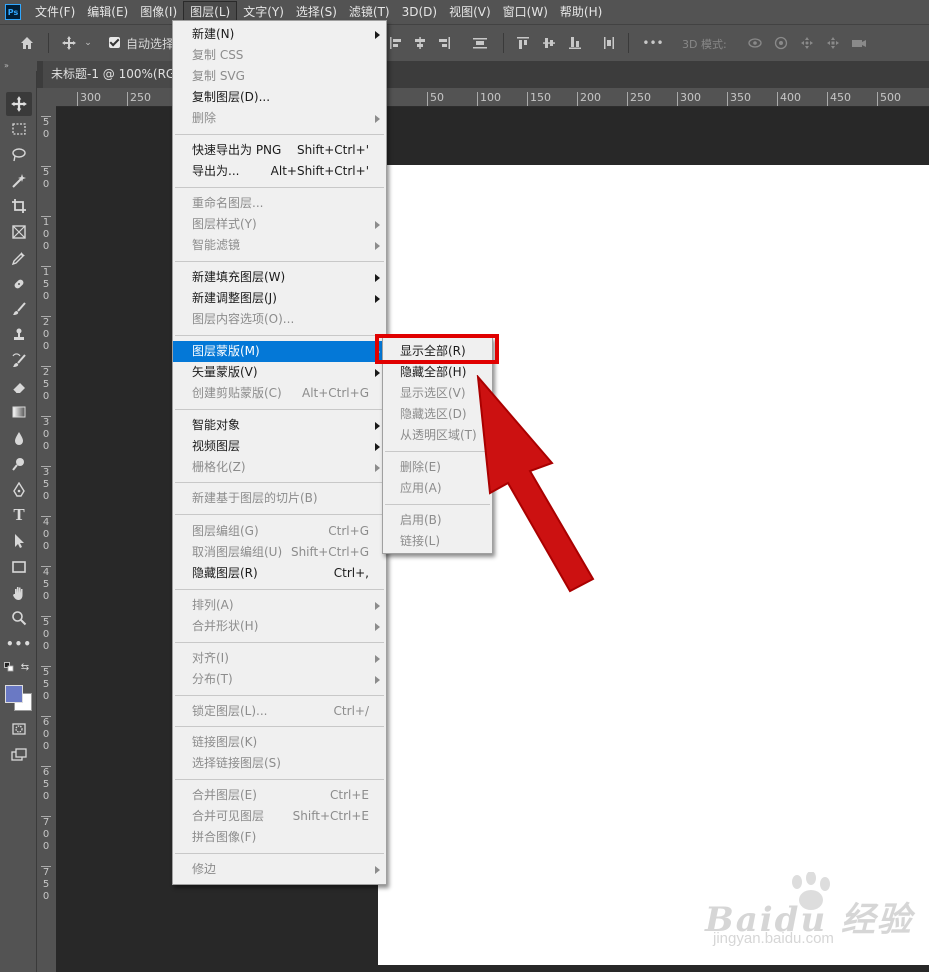 The image size is (929, 972). What do you see at coordinates (419, 12) in the screenshot?
I see `menu-3d: 3D(D)` at bounding box center [419, 12].